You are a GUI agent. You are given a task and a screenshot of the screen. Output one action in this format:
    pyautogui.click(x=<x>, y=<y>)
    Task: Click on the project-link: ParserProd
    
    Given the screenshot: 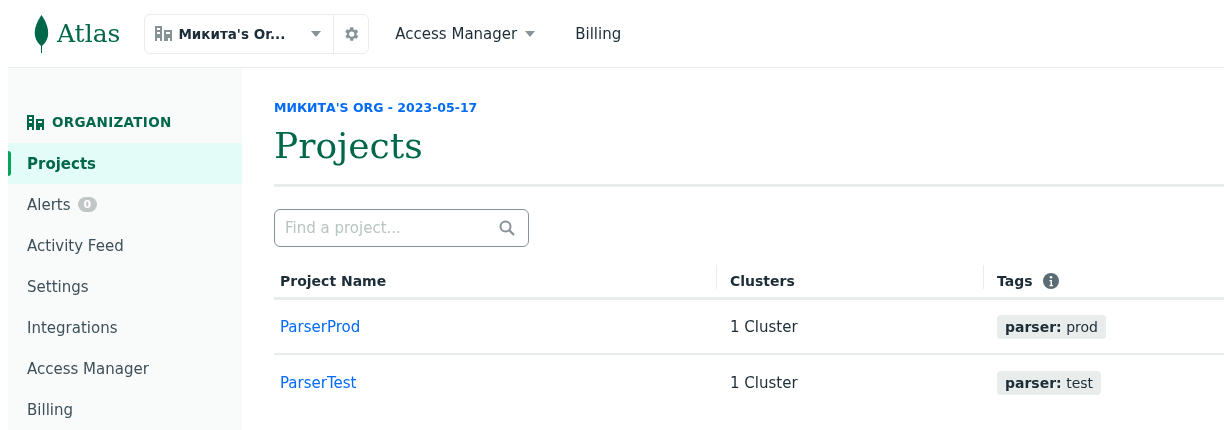 What is the action you would take?
    pyautogui.click(x=320, y=326)
    